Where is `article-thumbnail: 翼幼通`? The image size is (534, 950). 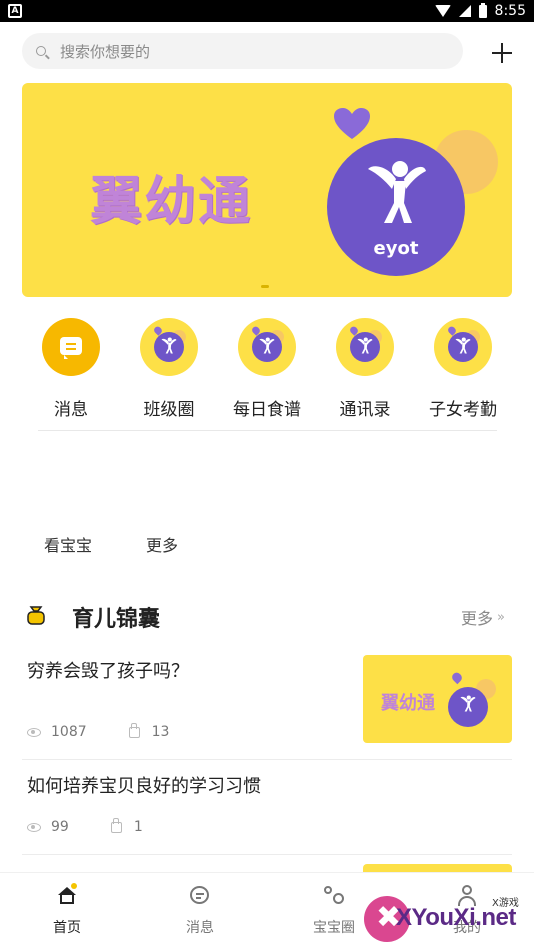 article-thumbnail: 翼幼通 is located at coordinates (437, 699).